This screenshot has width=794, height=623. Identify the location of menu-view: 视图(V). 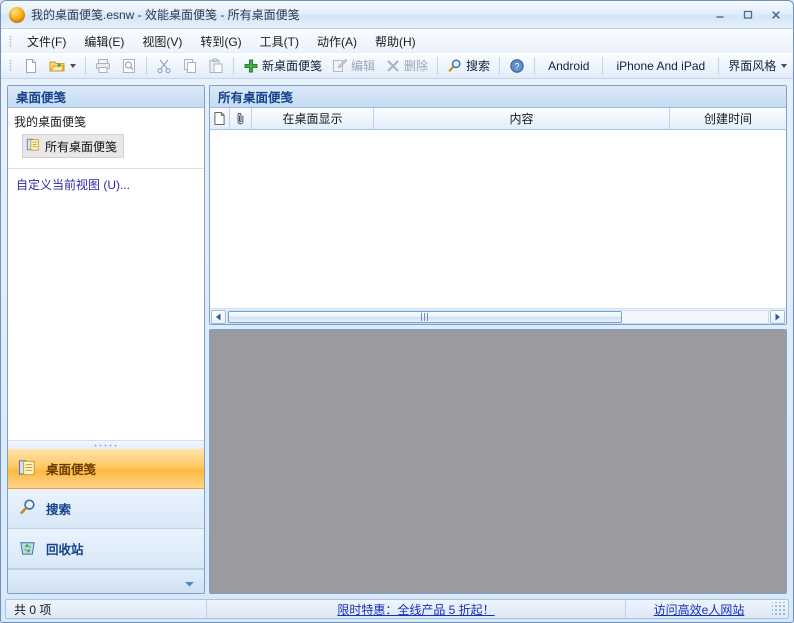
(162, 41).